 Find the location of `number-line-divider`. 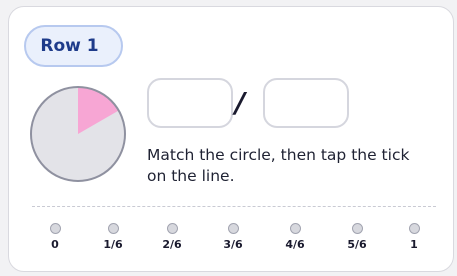

number-line-divider is located at coordinates (234, 206).